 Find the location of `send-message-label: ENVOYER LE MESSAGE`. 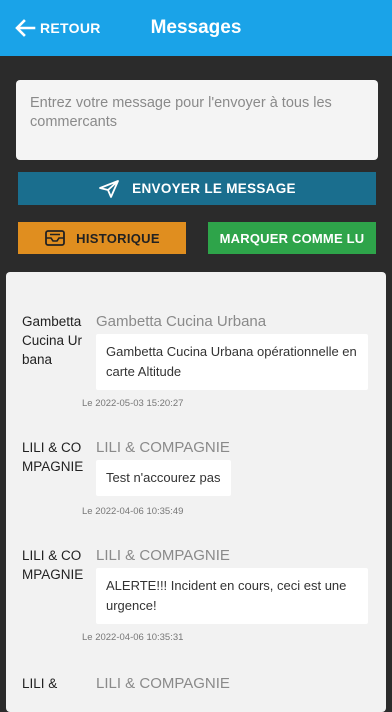

send-message-label: ENVOYER LE MESSAGE is located at coordinates (214, 188).